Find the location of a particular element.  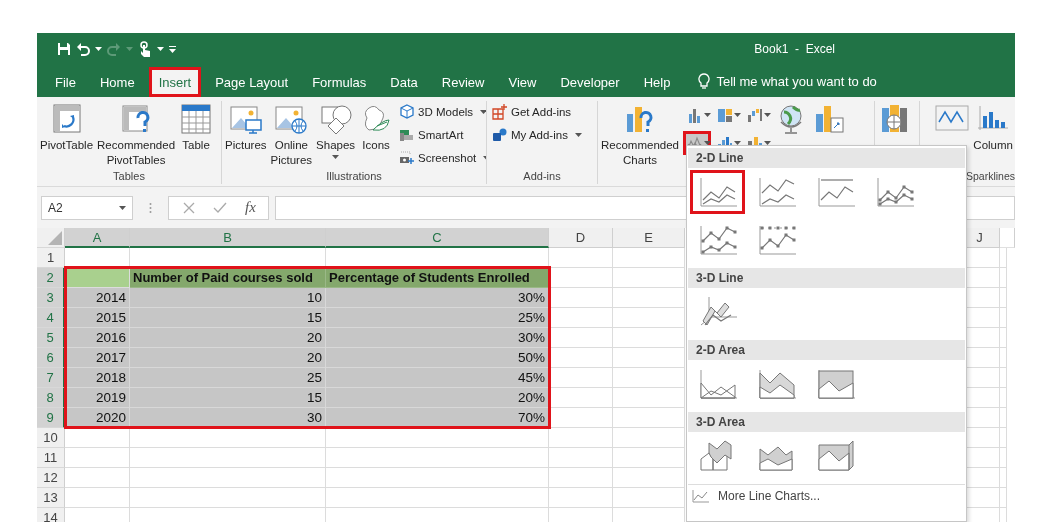

table-cell: 10 is located at coordinates (228, 298).